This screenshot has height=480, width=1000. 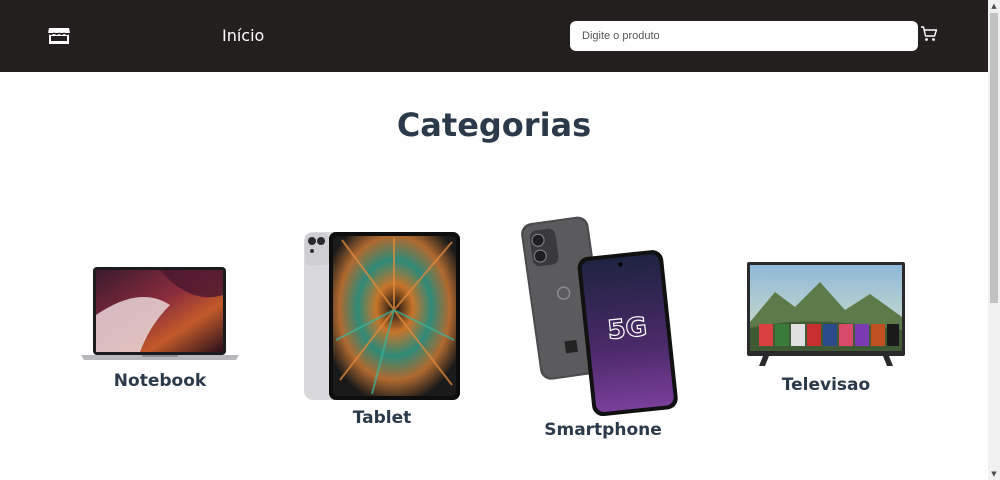 What do you see at coordinates (994, 474) in the screenshot?
I see `scroll-down-arrow-icon: ▼` at bounding box center [994, 474].